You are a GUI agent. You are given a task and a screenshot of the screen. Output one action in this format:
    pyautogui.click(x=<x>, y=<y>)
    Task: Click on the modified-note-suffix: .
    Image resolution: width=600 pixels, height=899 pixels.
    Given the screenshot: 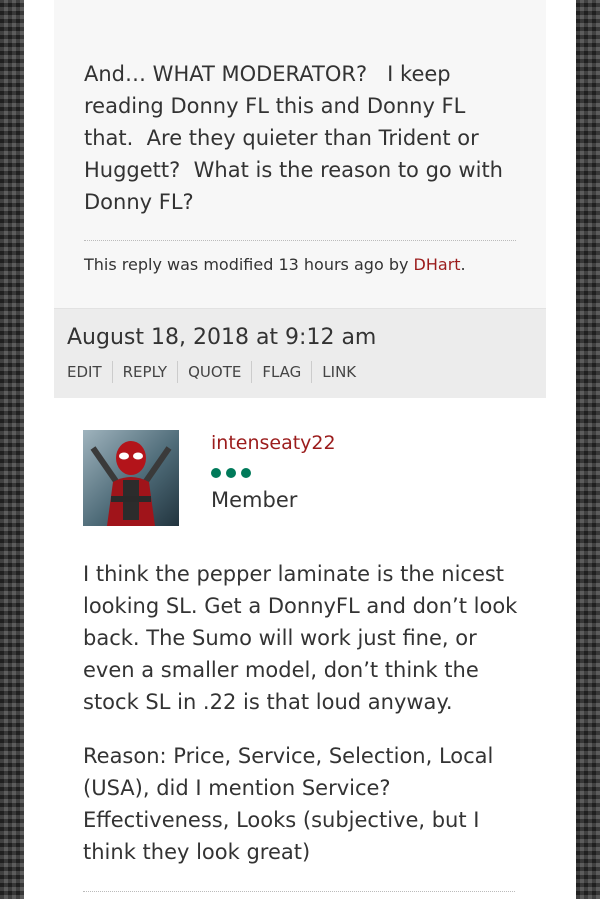 What is the action you would take?
    pyautogui.click(x=463, y=264)
    